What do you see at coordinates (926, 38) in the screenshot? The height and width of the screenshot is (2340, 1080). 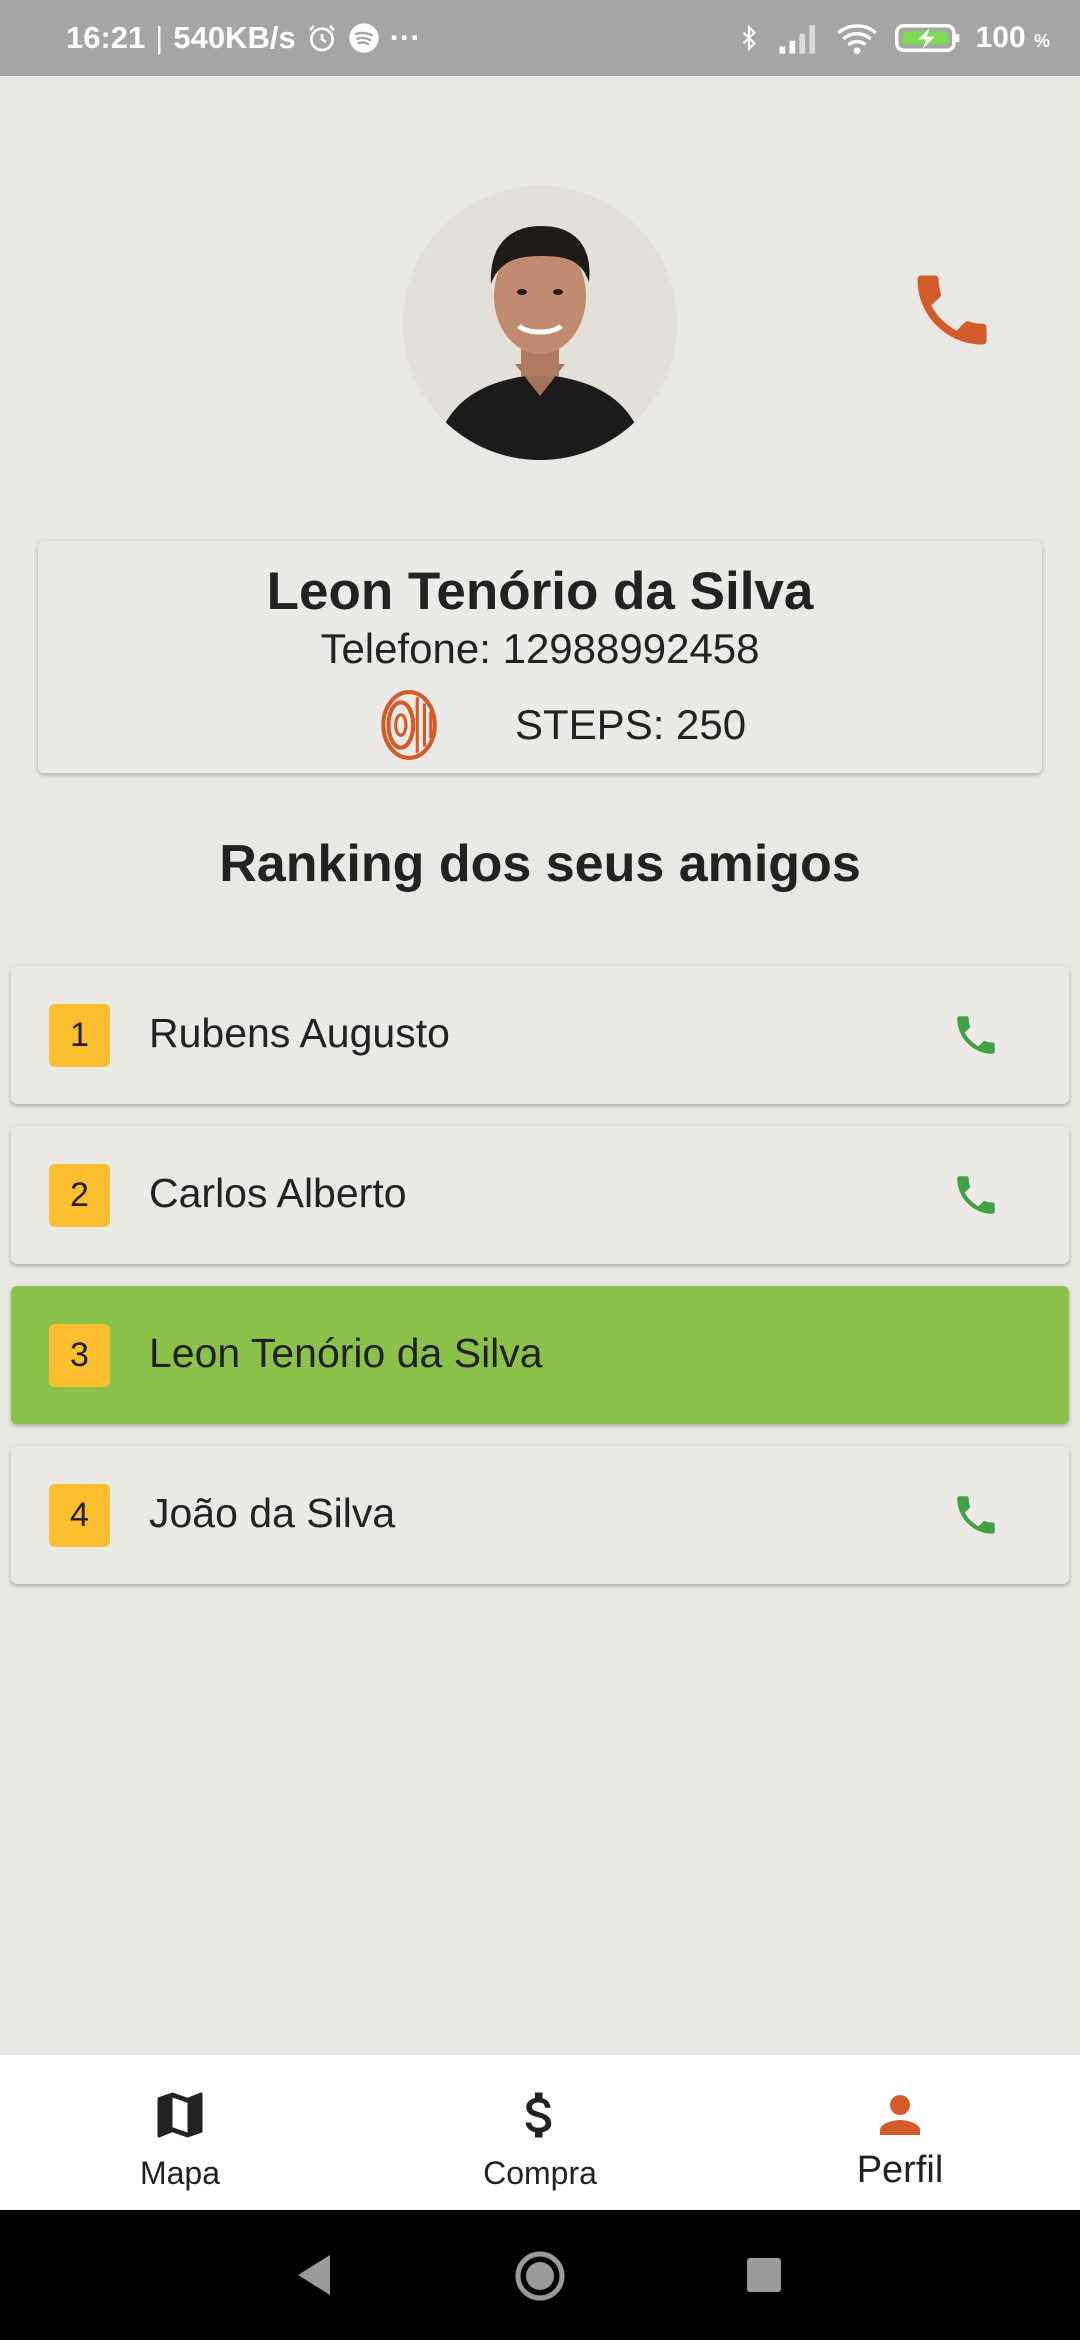 I see `battery-charging-icon` at bounding box center [926, 38].